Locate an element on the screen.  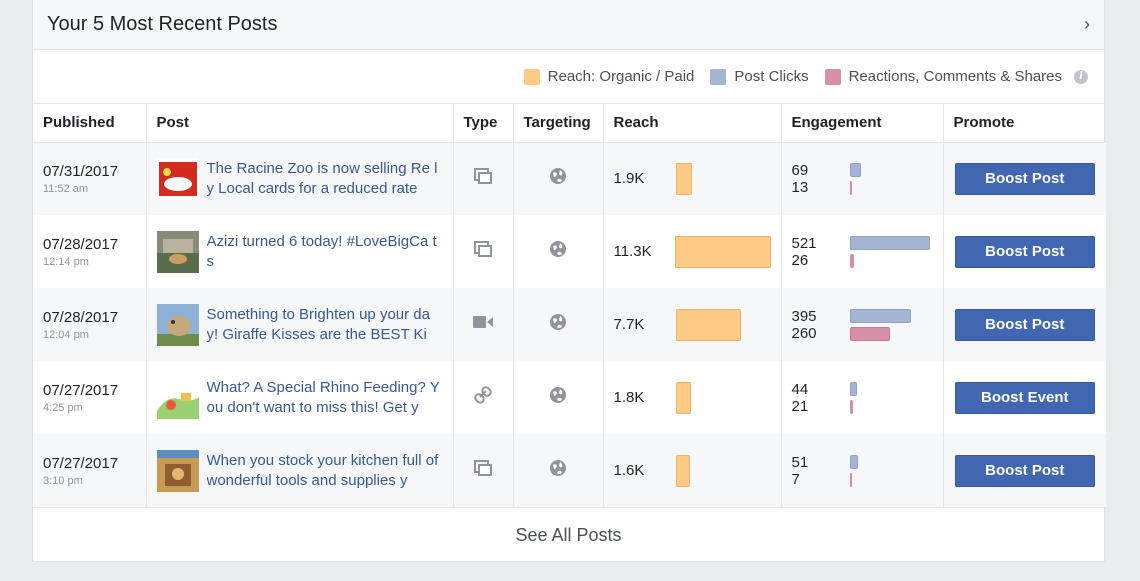
reach-value: 11.3K is located at coordinates (632, 251).